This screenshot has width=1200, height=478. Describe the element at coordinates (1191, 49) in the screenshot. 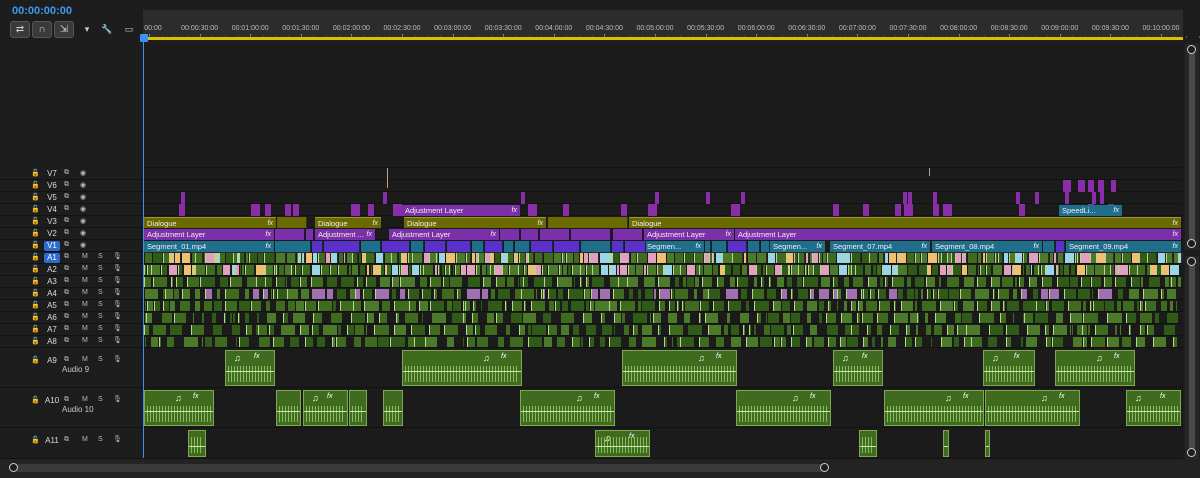

I see `video-scroll-top-handle` at that location.